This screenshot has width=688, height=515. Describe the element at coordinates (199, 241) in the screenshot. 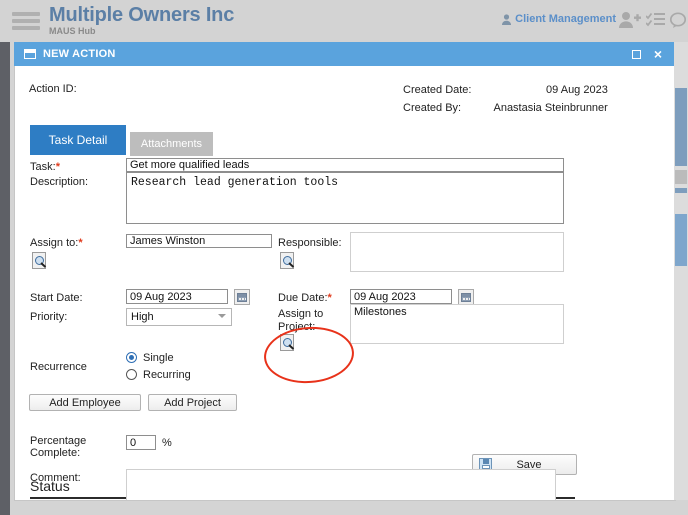

I see `assign-to-input` at that location.